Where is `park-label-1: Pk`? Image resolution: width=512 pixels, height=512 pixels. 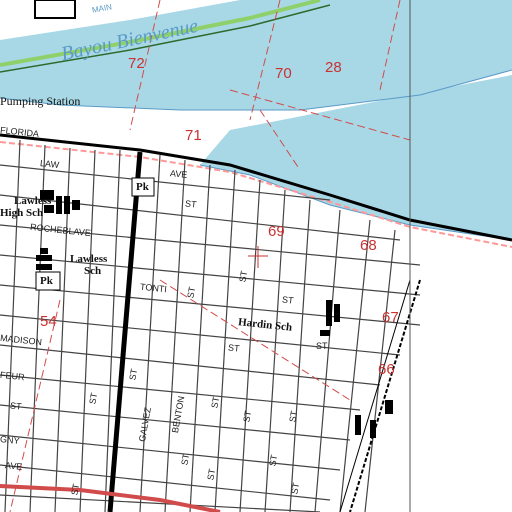
park-label-1: Pk is located at coordinates (142, 187).